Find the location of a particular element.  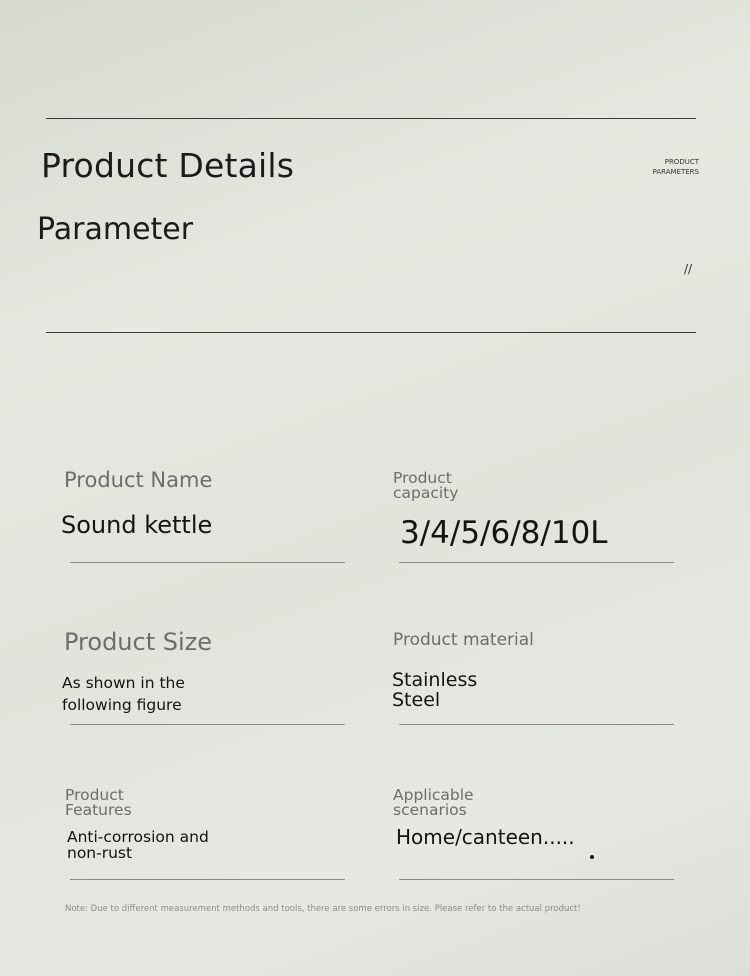

header-bottom-divider is located at coordinates (371, 332).